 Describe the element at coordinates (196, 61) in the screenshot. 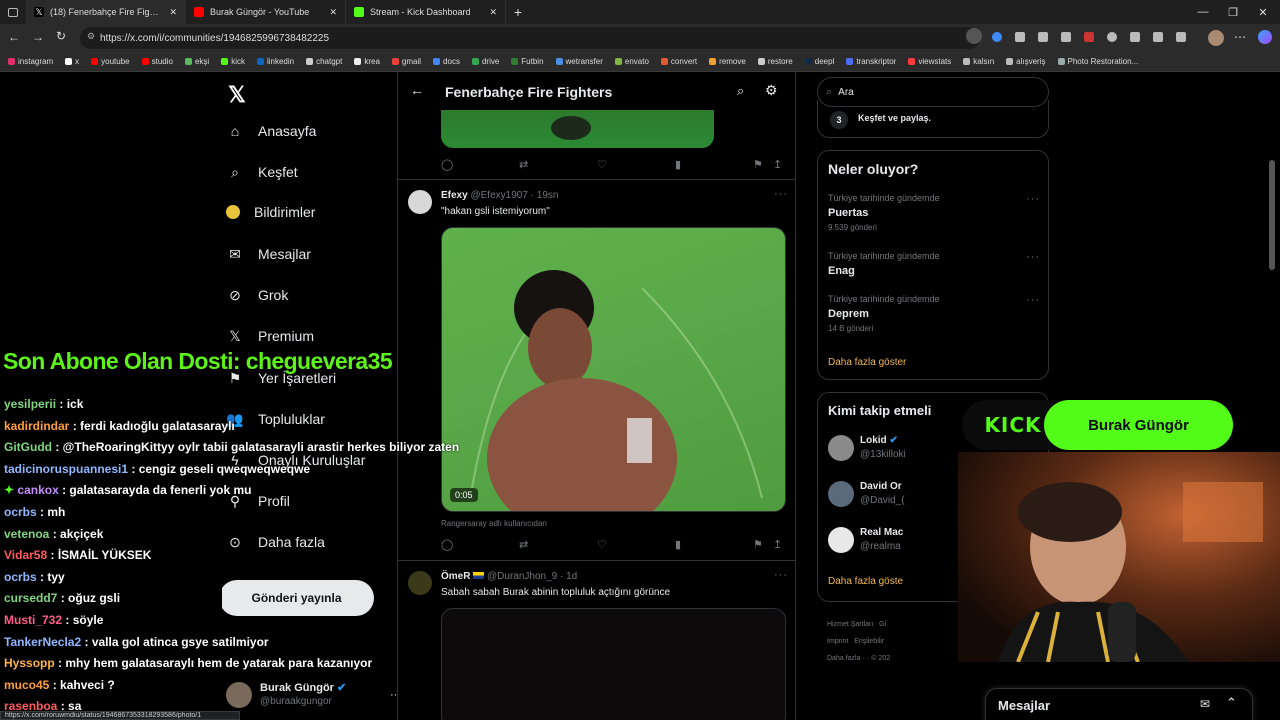

I see `bookmark-item: ekşi` at that location.